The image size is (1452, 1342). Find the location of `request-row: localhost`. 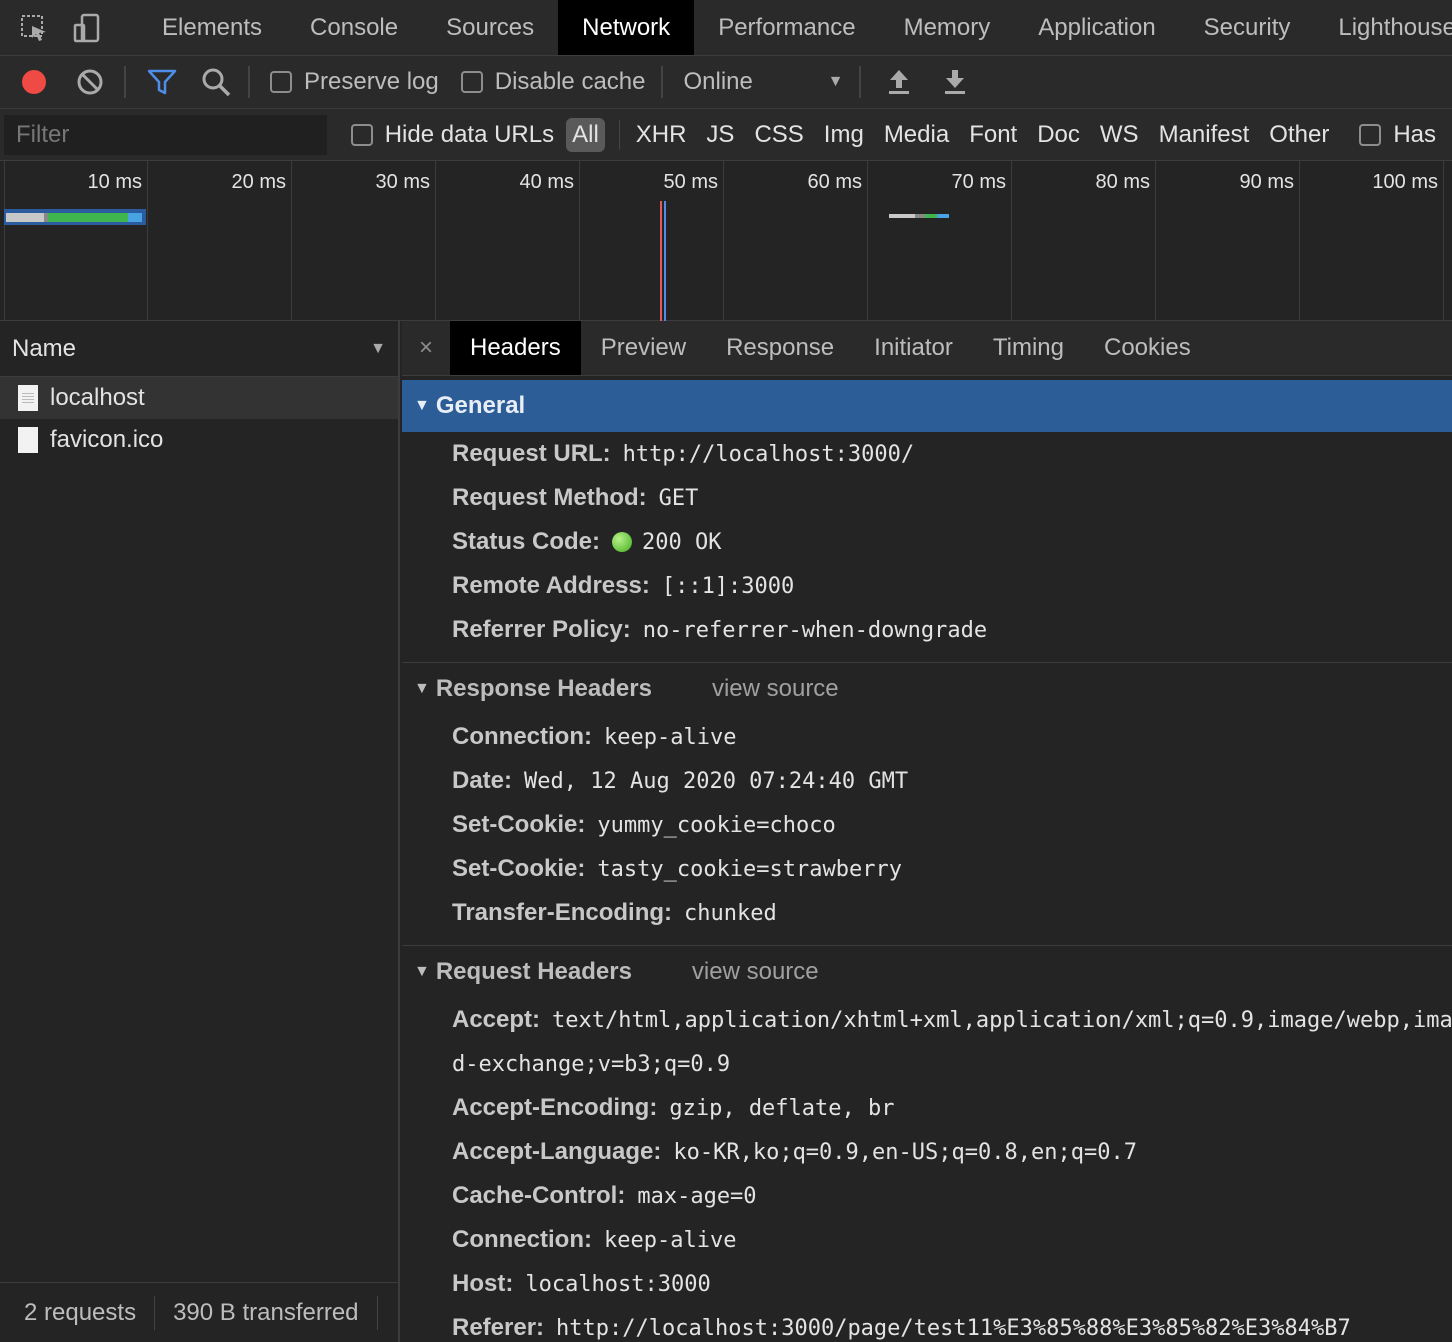

request-row: localhost is located at coordinates (199, 398).